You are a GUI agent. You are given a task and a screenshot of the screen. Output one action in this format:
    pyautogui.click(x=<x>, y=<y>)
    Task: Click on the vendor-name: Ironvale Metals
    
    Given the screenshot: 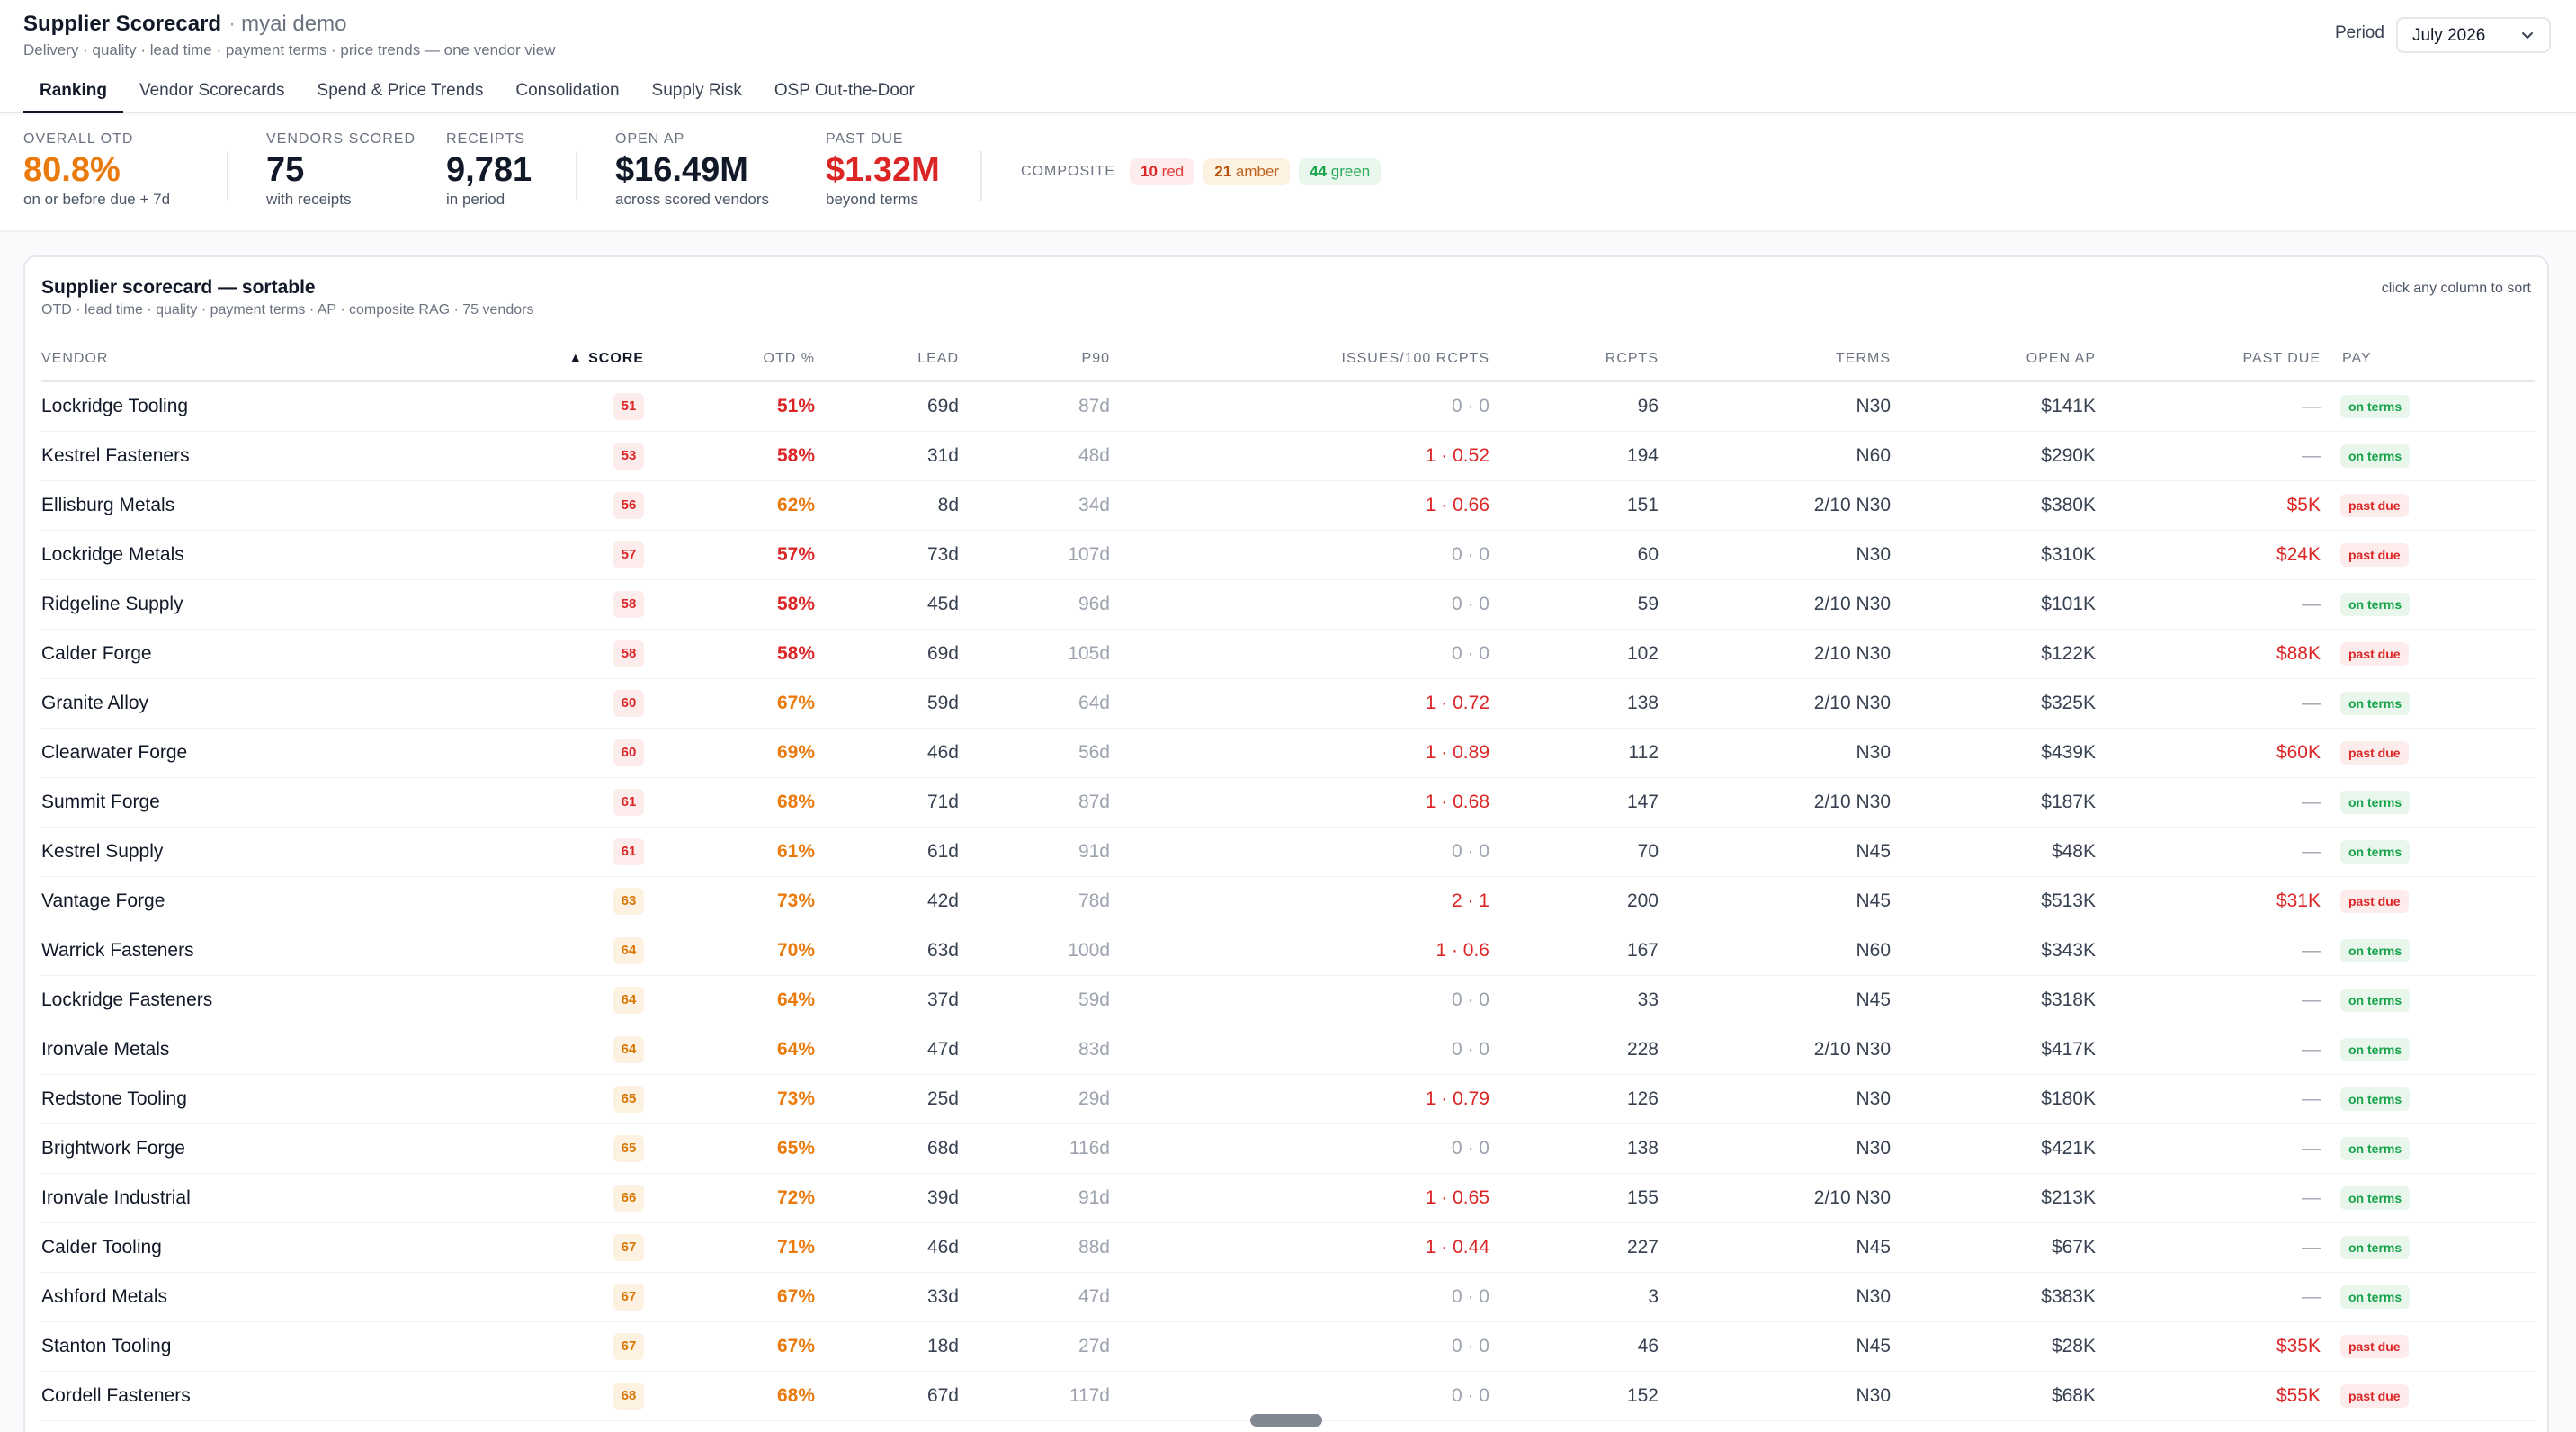 What is the action you would take?
    pyautogui.click(x=302, y=1050)
    